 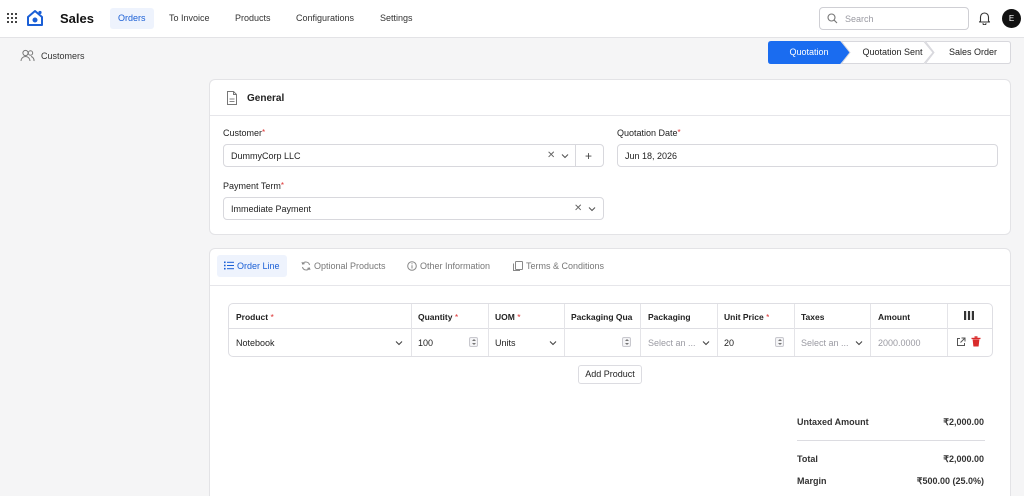 What do you see at coordinates (950, 481) in the screenshot?
I see `margin-value: ₹500.00 (25.0%)` at bounding box center [950, 481].